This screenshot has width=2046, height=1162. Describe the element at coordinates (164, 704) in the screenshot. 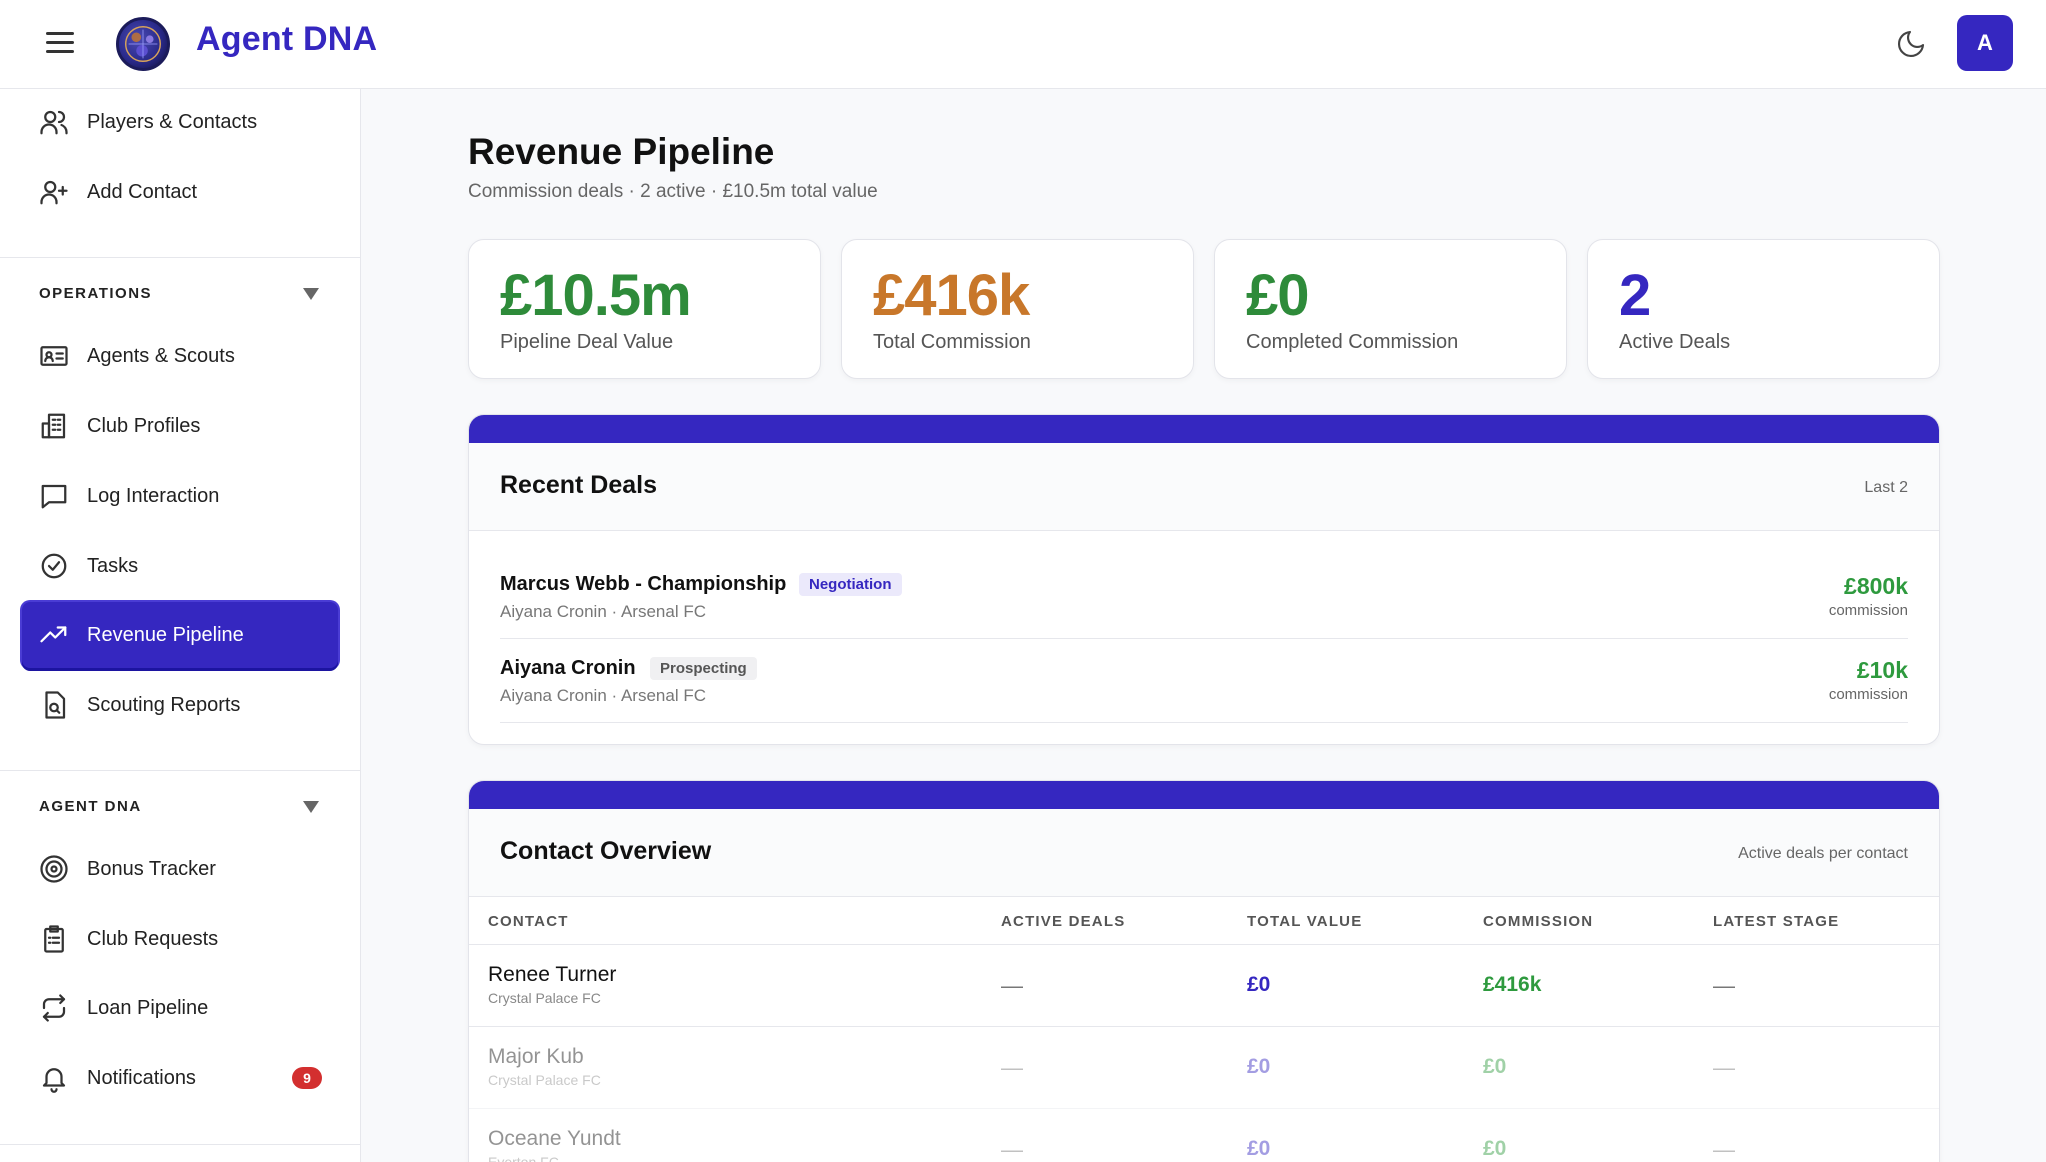

I see `sidebar-item-label: Scouting Reports` at that location.